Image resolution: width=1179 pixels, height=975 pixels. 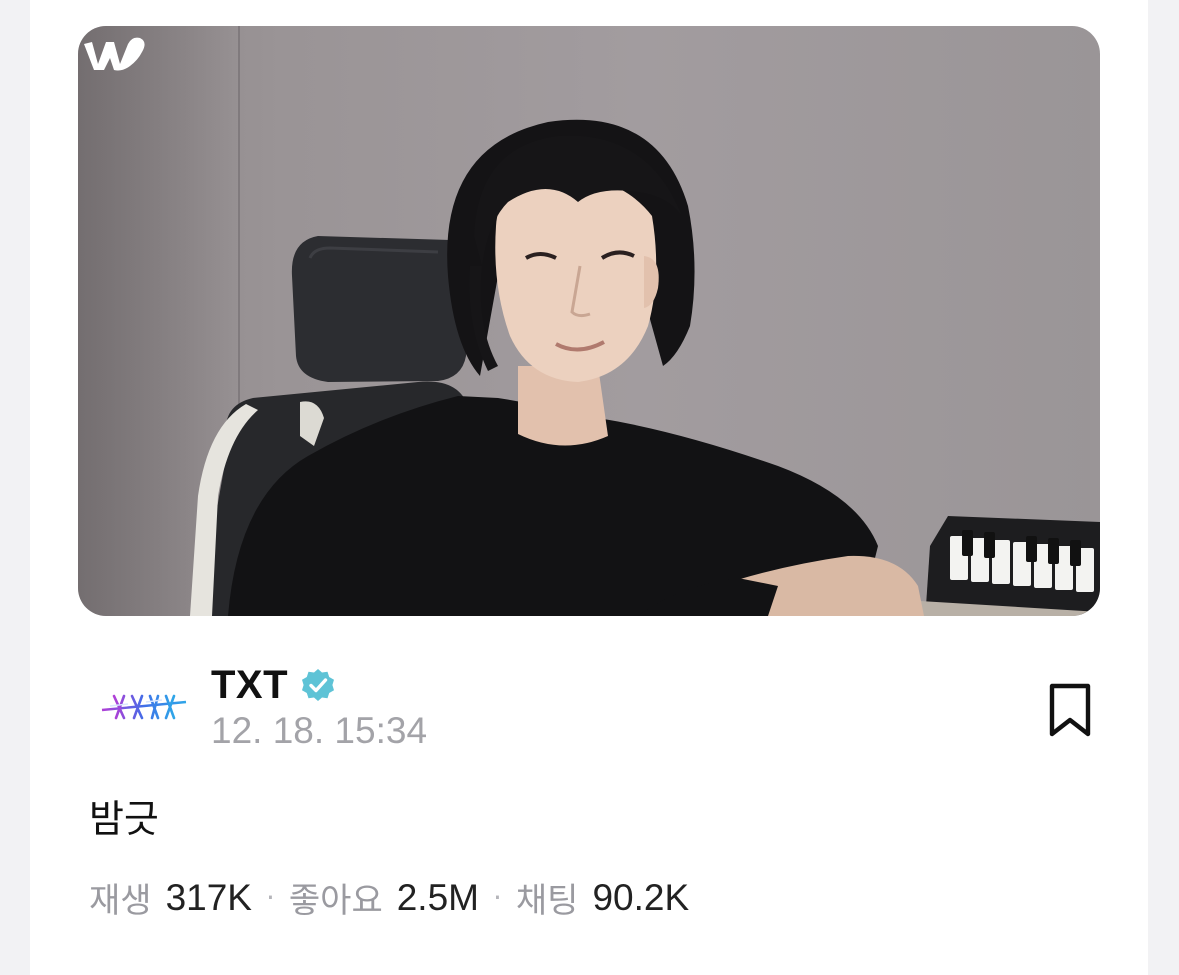 I want to click on chats-label: 채팅, so click(x=547, y=901).